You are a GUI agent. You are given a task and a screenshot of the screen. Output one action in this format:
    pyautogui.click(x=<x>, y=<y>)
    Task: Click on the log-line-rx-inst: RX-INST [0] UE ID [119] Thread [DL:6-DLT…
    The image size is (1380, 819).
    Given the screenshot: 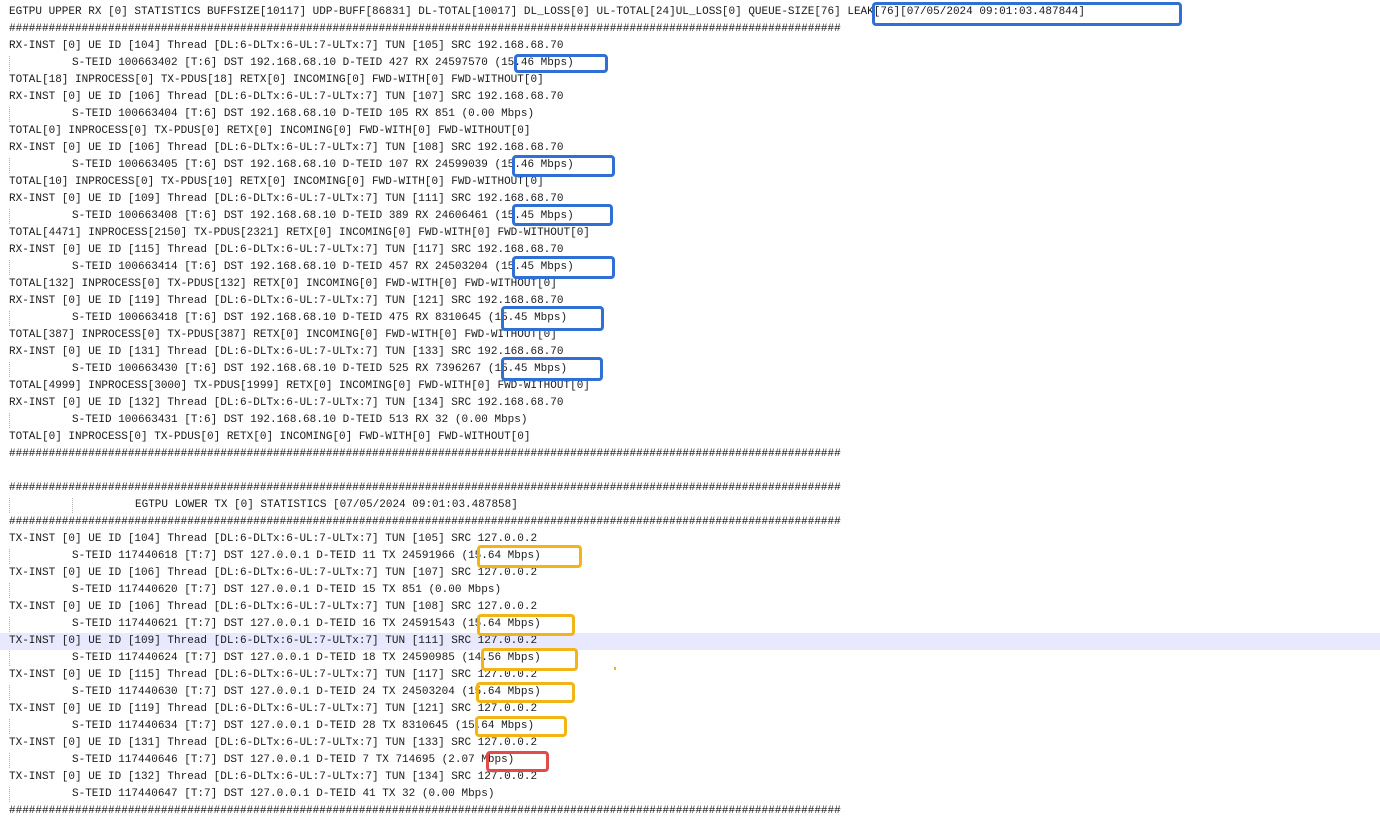 What is the action you would take?
    pyautogui.click(x=690, y=301)
    